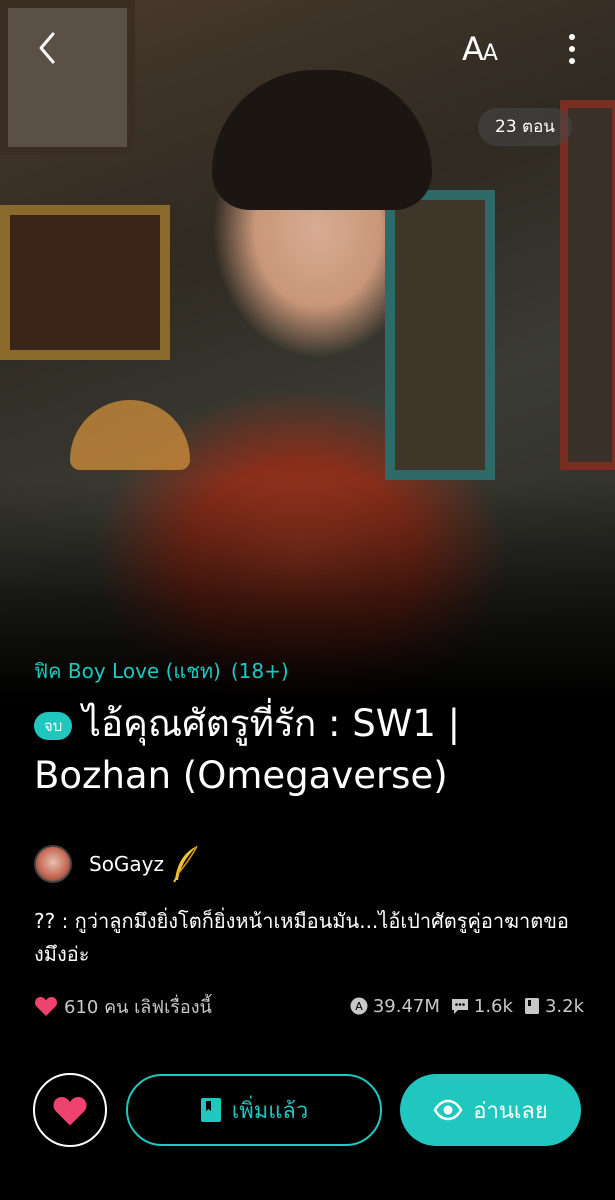  What do you see at coordinates (309, 1006) in the screenshot?
I see `story-stats: 610 คน เลิฟเรื่องนี้ A 39.47M 1.6k 3.2k` at bounding box center [309, 1006].